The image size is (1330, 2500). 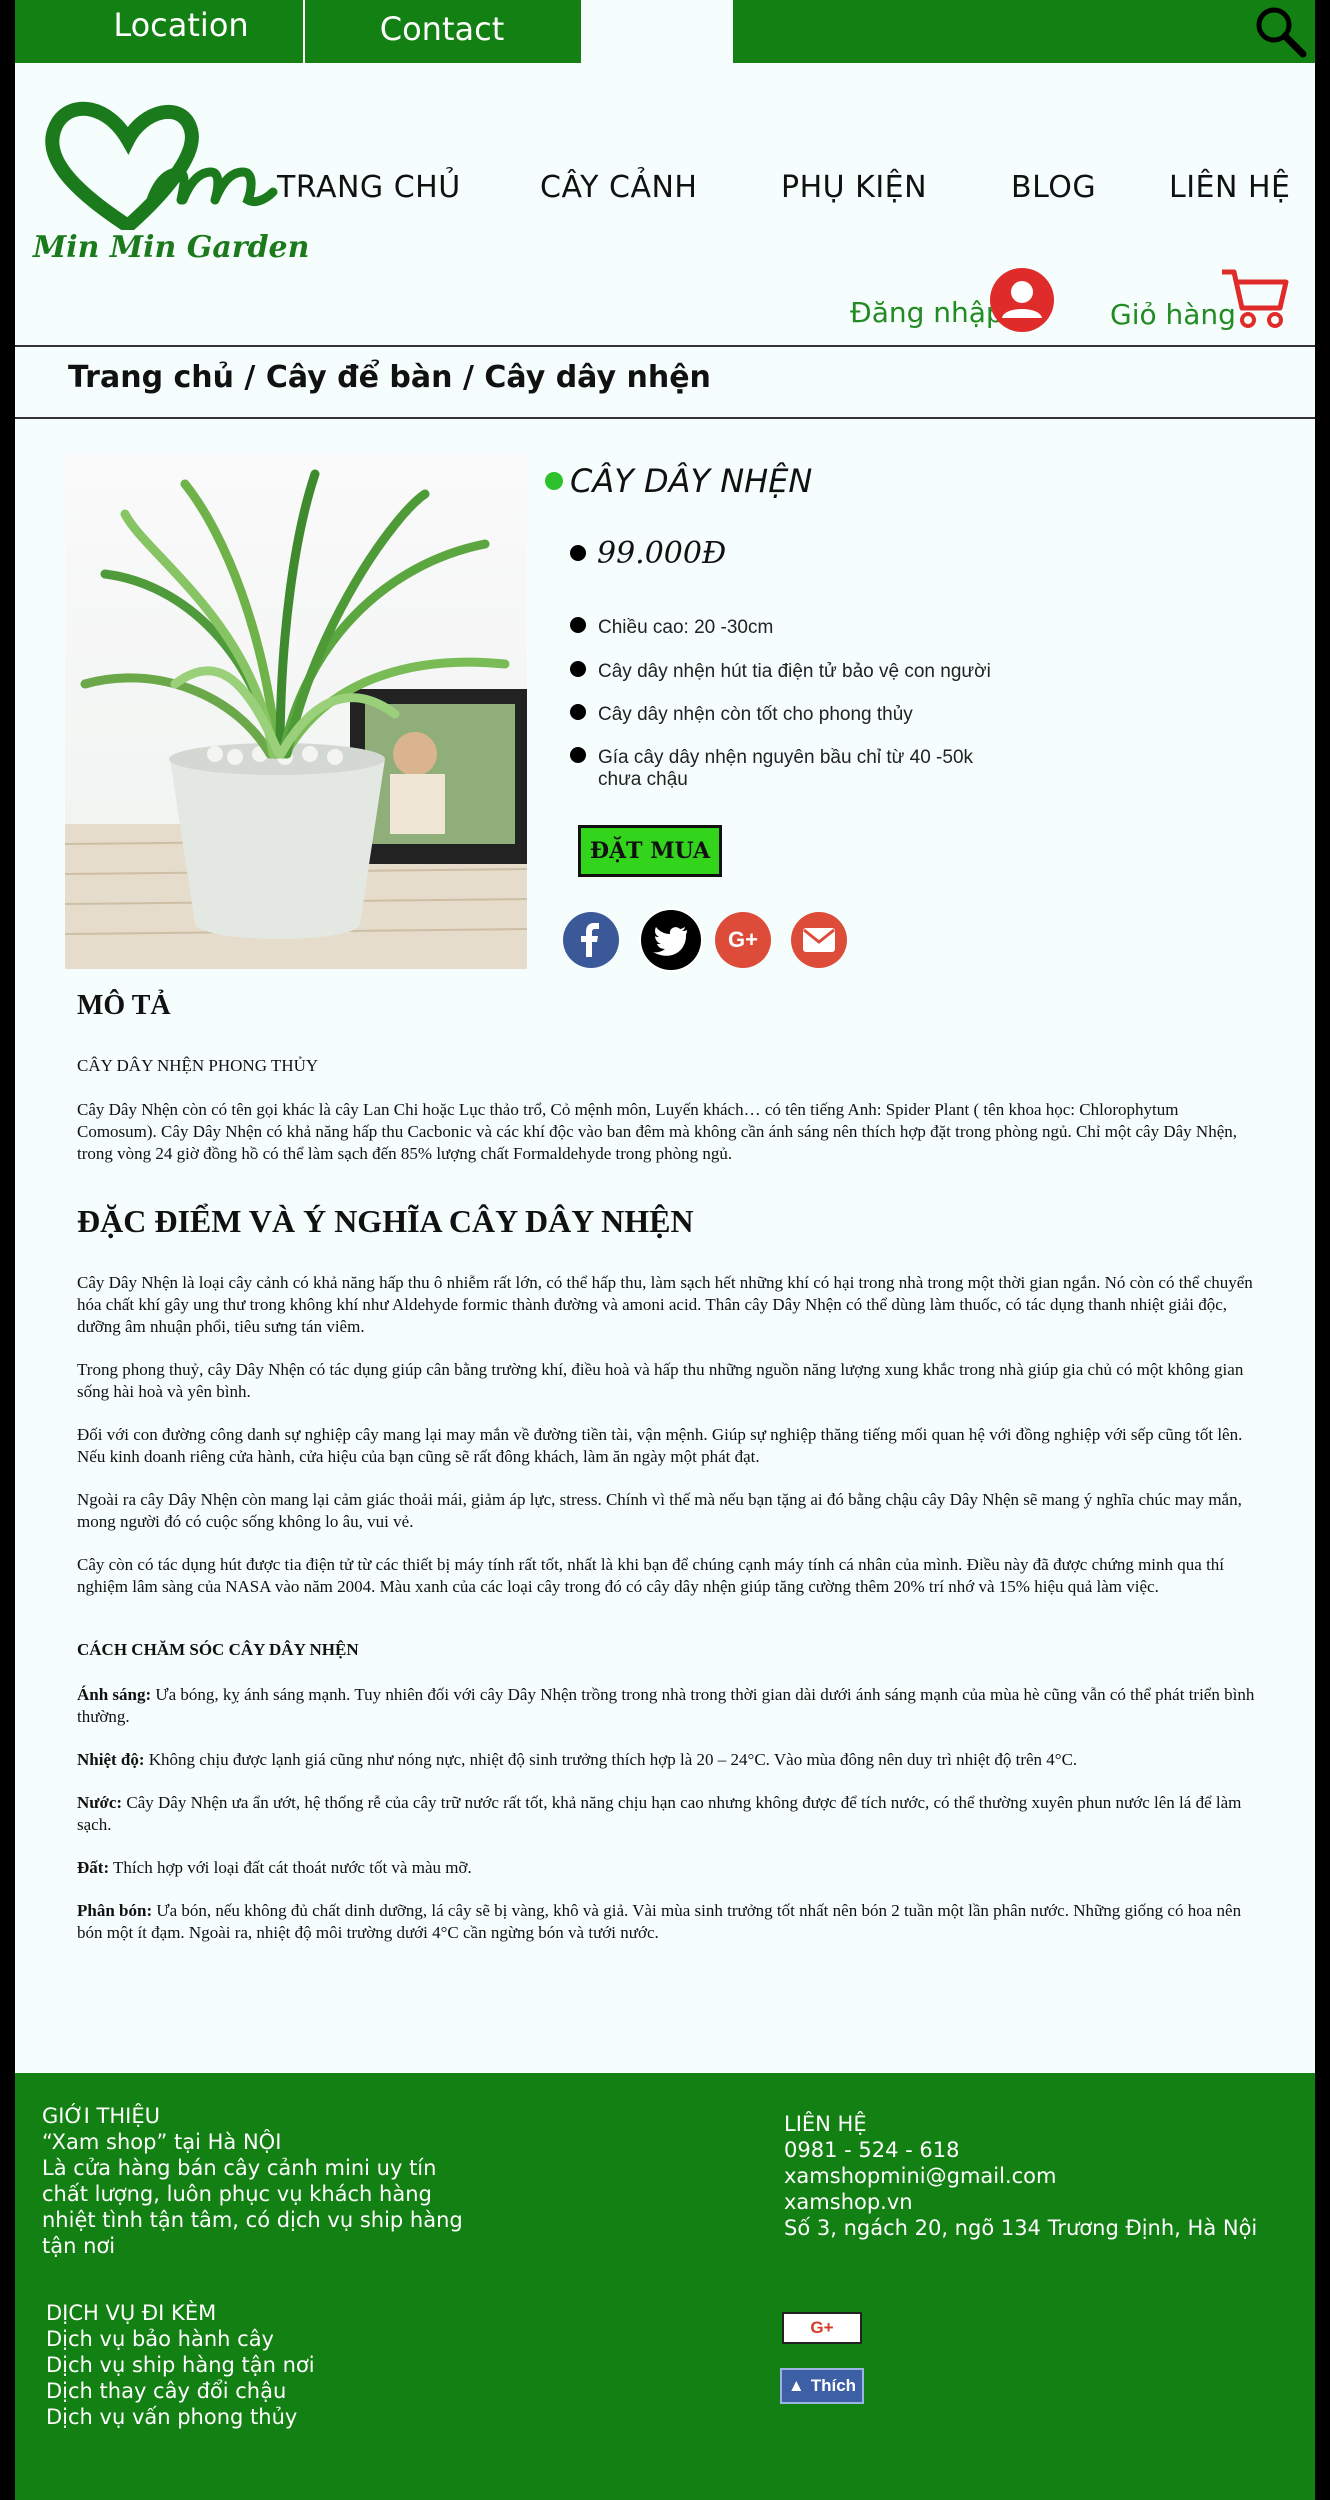 I want to click on facebook-icon, so click(x=591, y=940).